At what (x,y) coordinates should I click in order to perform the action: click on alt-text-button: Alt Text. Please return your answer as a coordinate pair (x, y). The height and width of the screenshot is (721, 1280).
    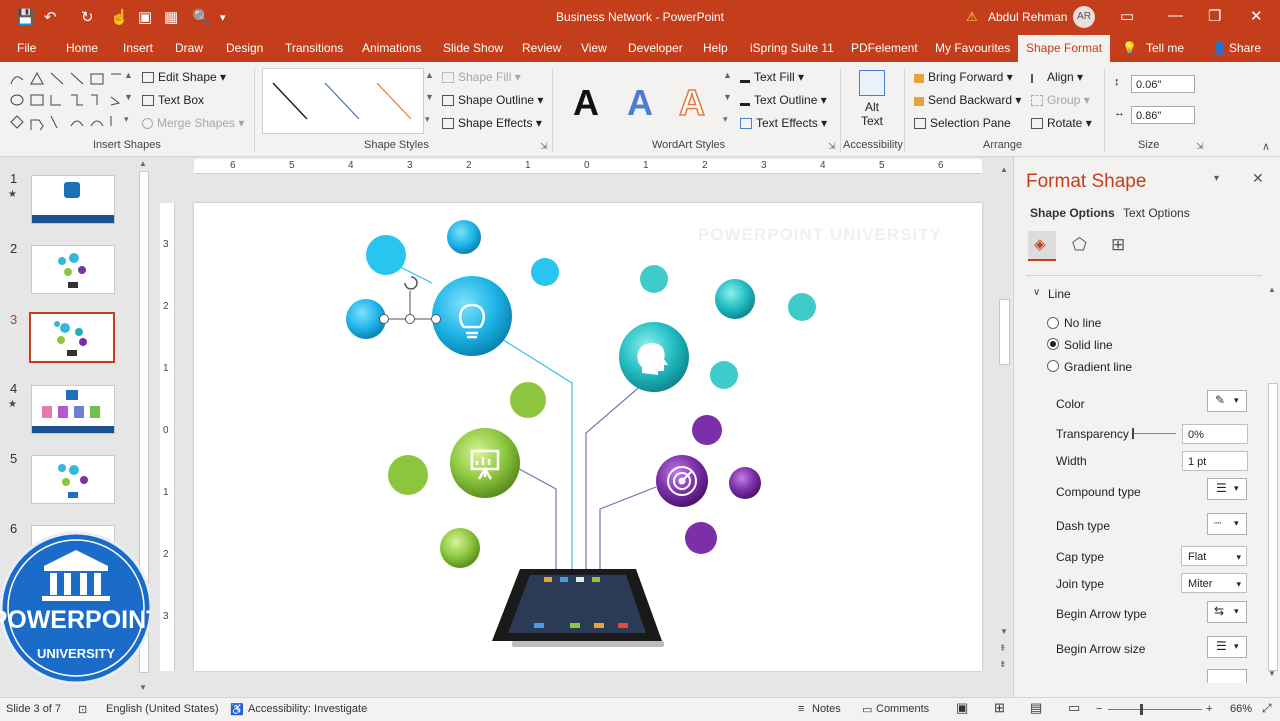
    Looking at the image, I should click on (872, 103).